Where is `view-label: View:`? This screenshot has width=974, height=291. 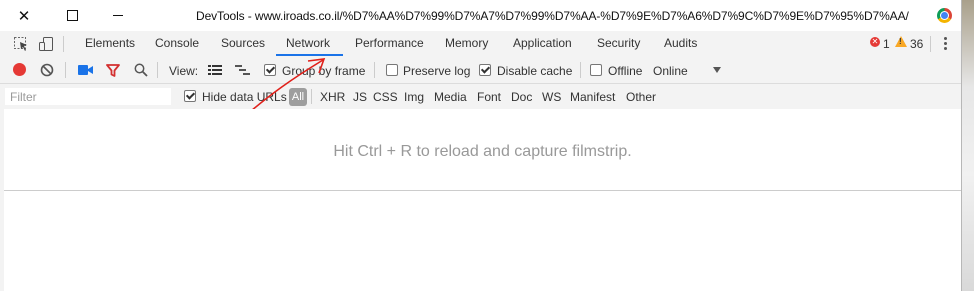 view-label: View: is located at coordinates (184, 71).